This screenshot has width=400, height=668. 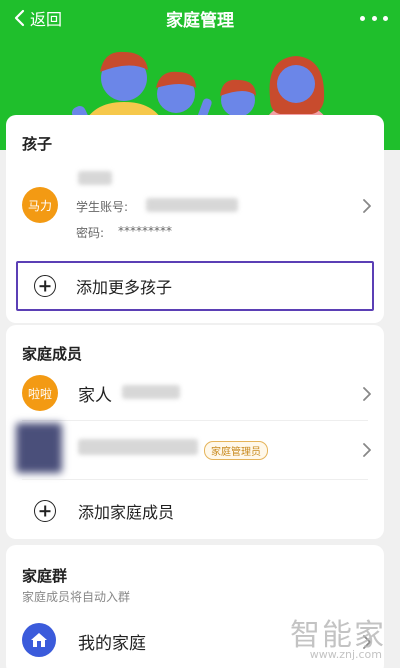 I want to click on add-family-member-button: 添加家庭成员, so click(x=195, y=511).